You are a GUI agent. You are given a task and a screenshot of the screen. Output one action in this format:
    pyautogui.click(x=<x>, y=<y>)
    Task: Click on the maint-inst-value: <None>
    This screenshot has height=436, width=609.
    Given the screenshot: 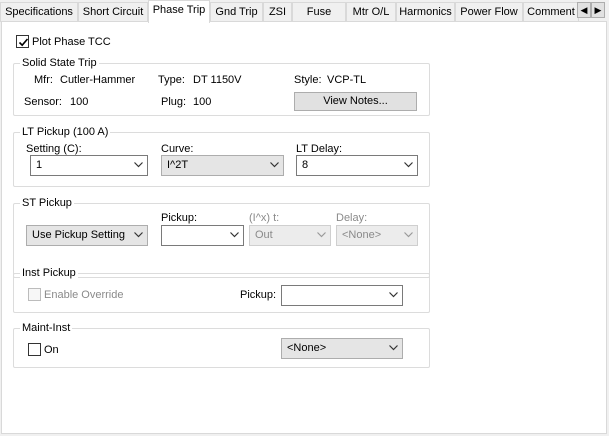 What is the action you would take?
    pyautogui.click(x=307, y=348)
    